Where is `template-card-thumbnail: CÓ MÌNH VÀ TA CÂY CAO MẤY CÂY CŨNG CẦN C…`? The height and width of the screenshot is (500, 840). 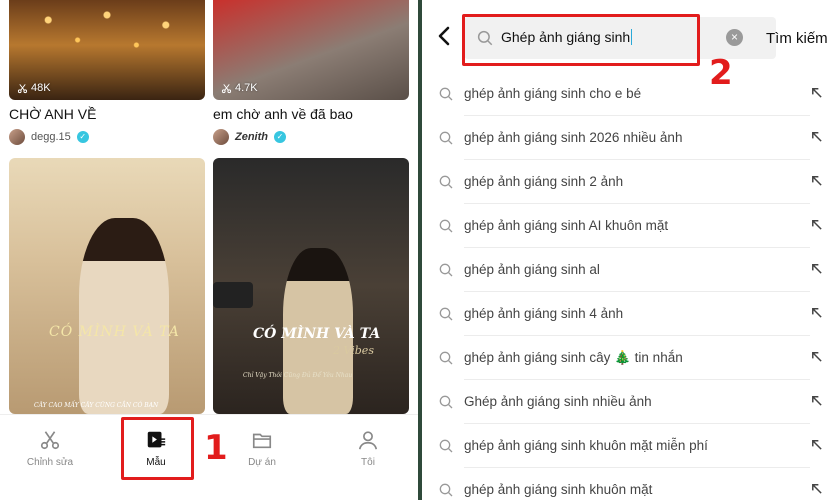 template-card-thumbnail: CÓ MÌNH VÀ TA CÂY CAO MẤY CÂY CŨNG CẦN C… is located at coordinates (107, 286).